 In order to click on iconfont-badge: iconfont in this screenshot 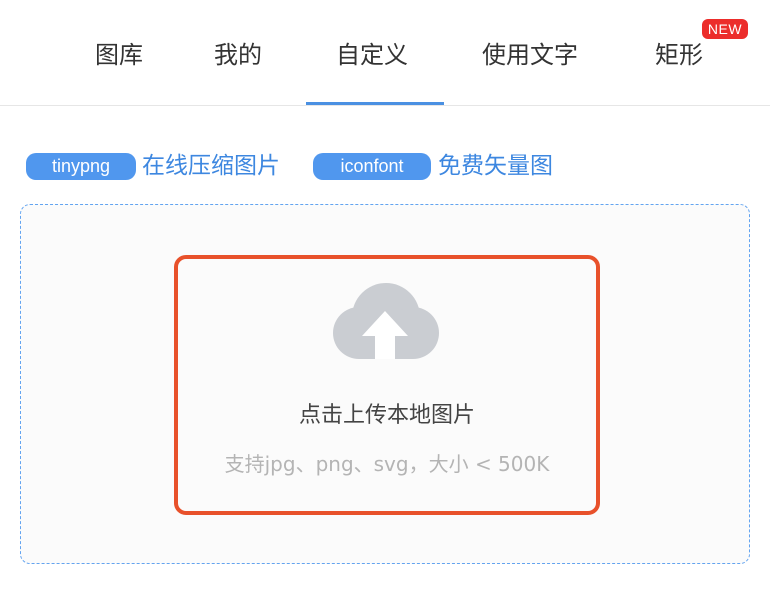, I will do `click(372, 166)`.